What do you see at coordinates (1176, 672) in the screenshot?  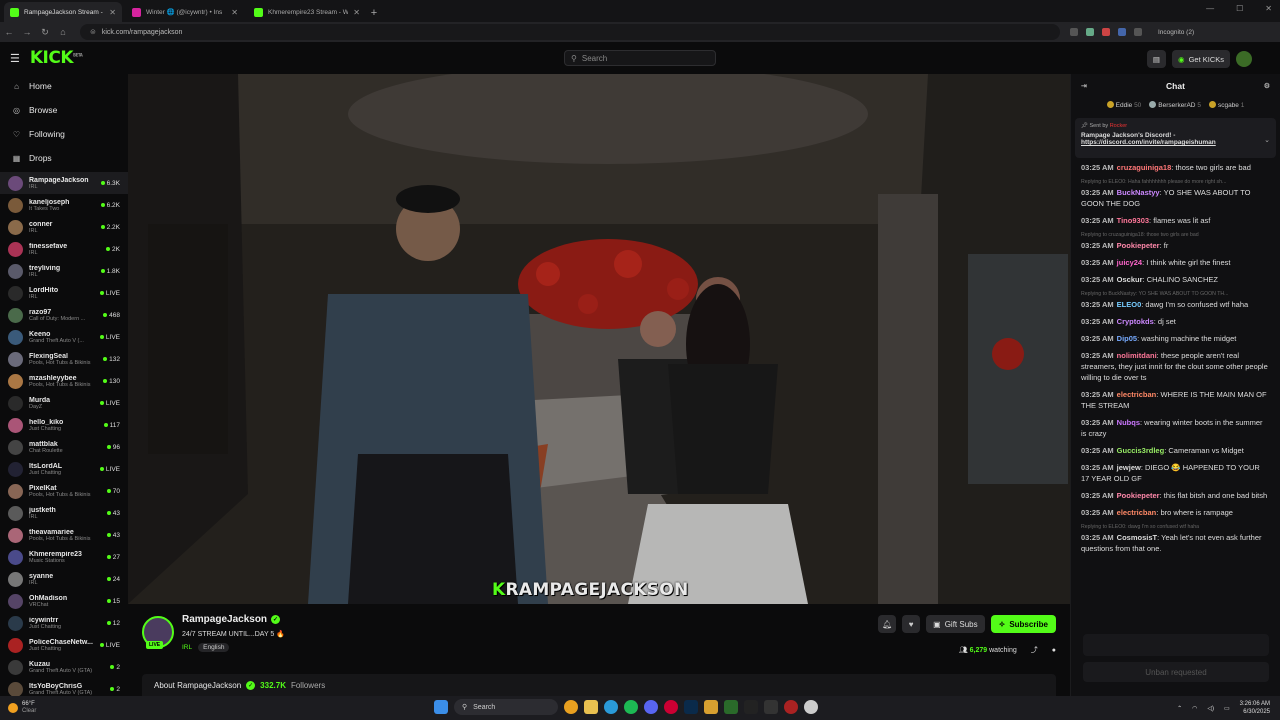 I see `unban-requested-button: Unban requested` at bounding box center [1176, 672].